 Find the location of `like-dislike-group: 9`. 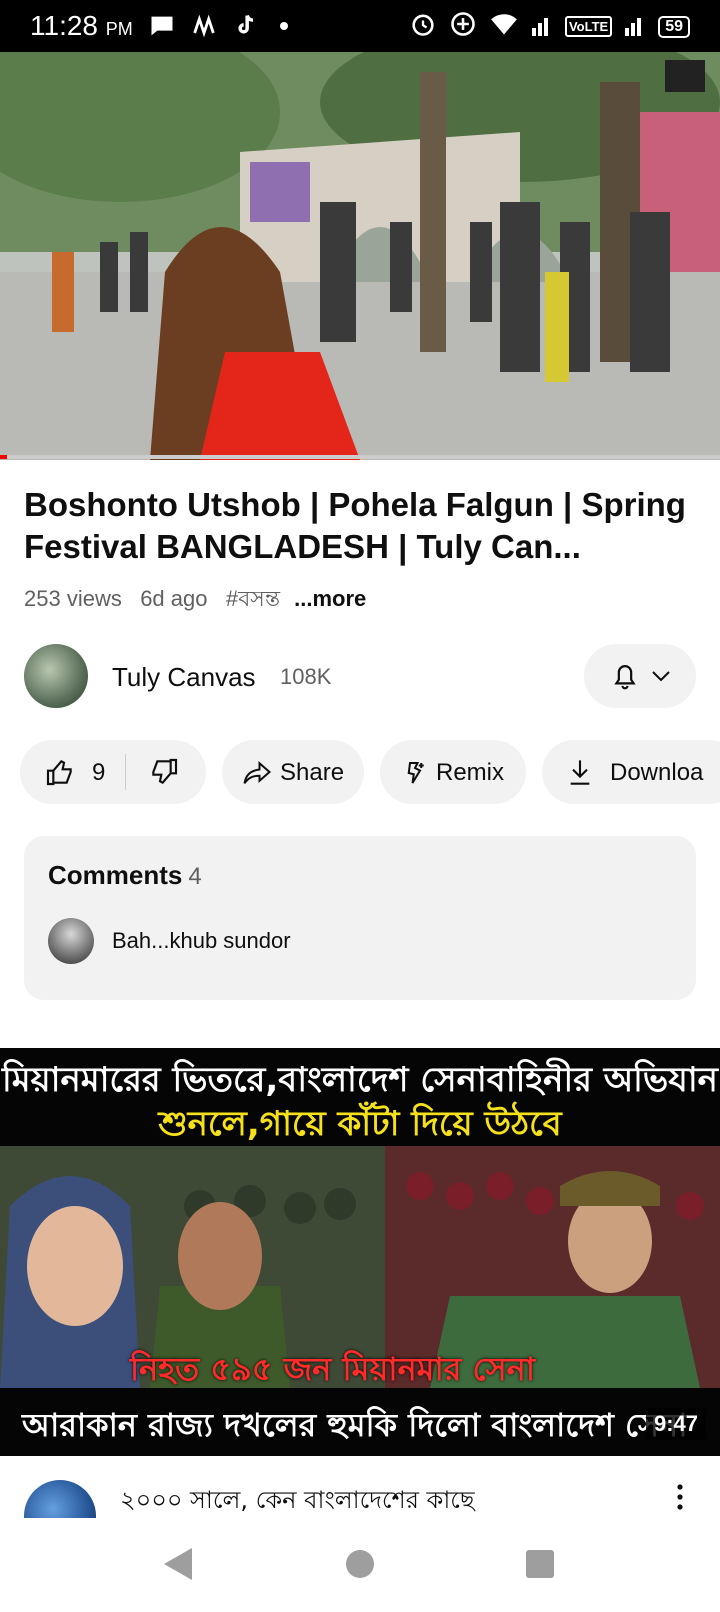

like-dislike-group: 9 is located at coordinates (113, 772).